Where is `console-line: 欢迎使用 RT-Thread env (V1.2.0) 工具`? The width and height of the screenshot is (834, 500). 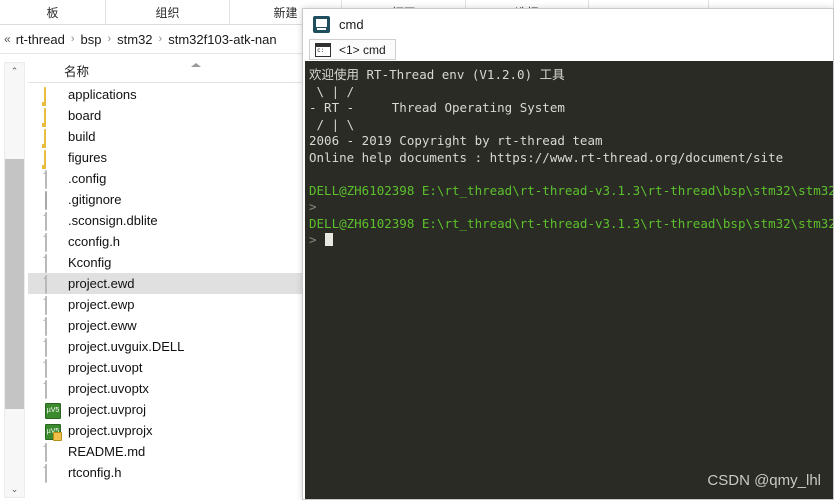 console-line: 欢迎使用 RT-Thread env (V1.2.0) 工具 is located at coordinates (437, 74).